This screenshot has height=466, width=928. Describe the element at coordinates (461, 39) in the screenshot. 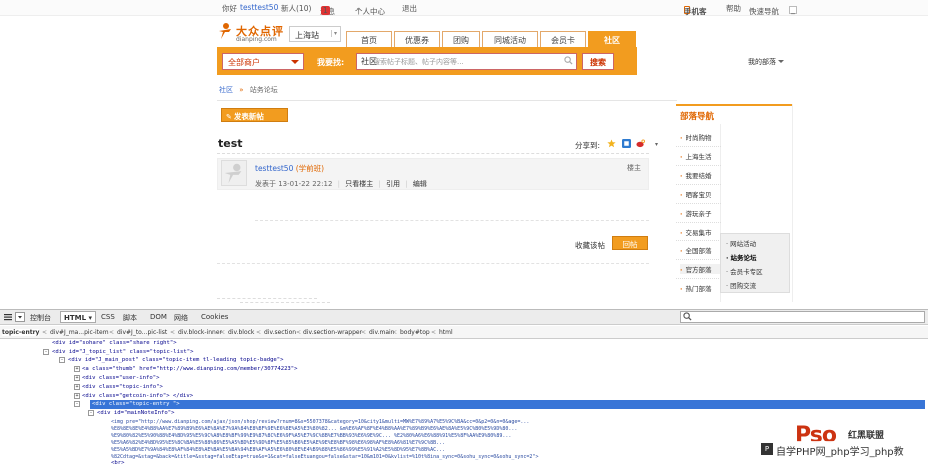

I see `nav-tab-groupbuy: 团购` at that location.